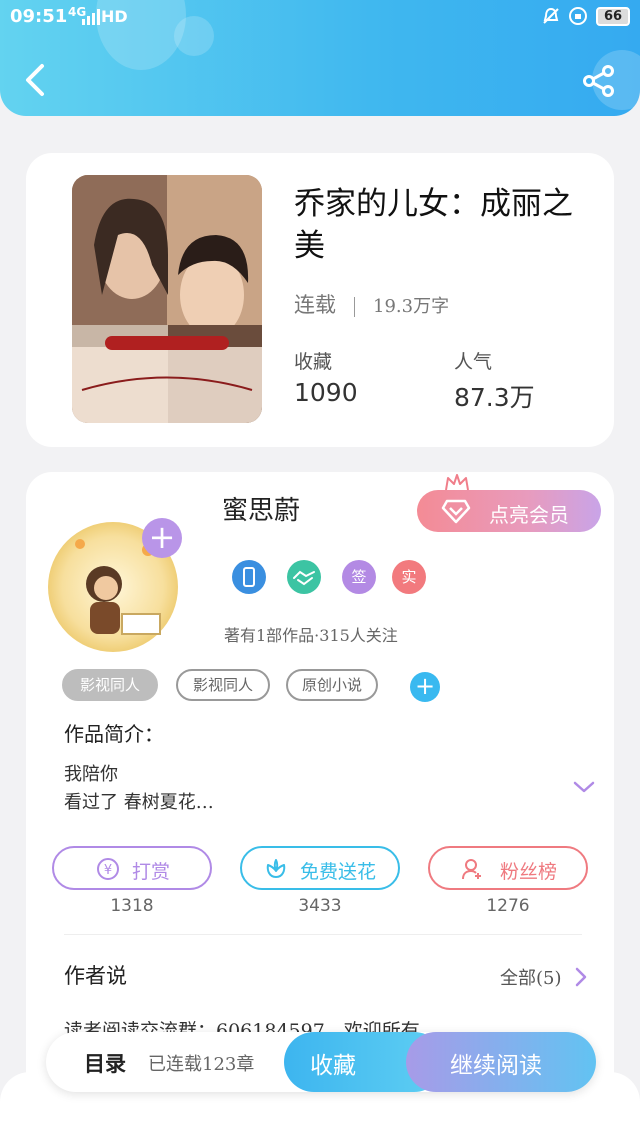 The height and width of the screenshot is (1138, 640). I want to click on serial-status: 连载, so click(315, 305).